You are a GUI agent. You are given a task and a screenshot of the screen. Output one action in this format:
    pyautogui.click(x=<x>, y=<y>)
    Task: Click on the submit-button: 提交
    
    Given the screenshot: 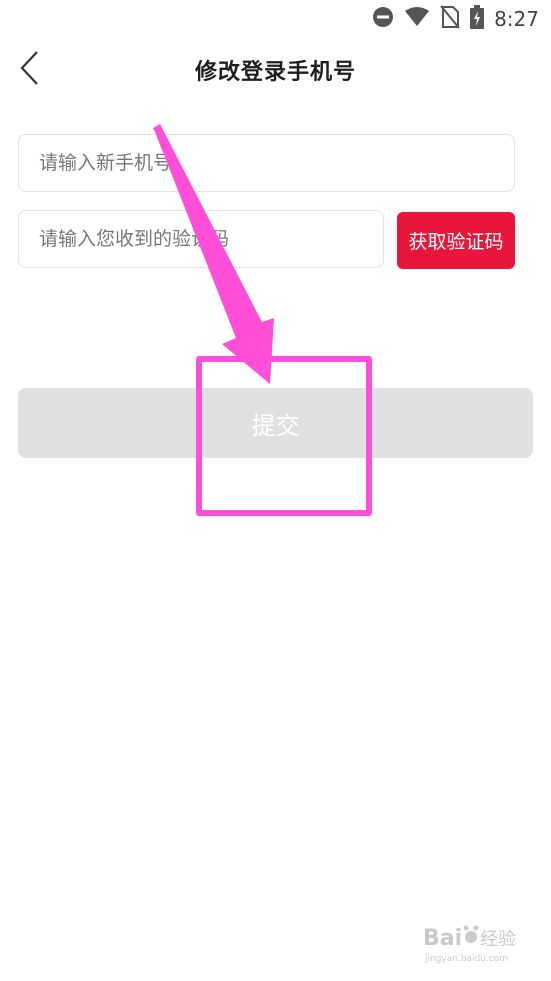 What is the action you would take?
    pyautogui.click(x=275, y=423)
    